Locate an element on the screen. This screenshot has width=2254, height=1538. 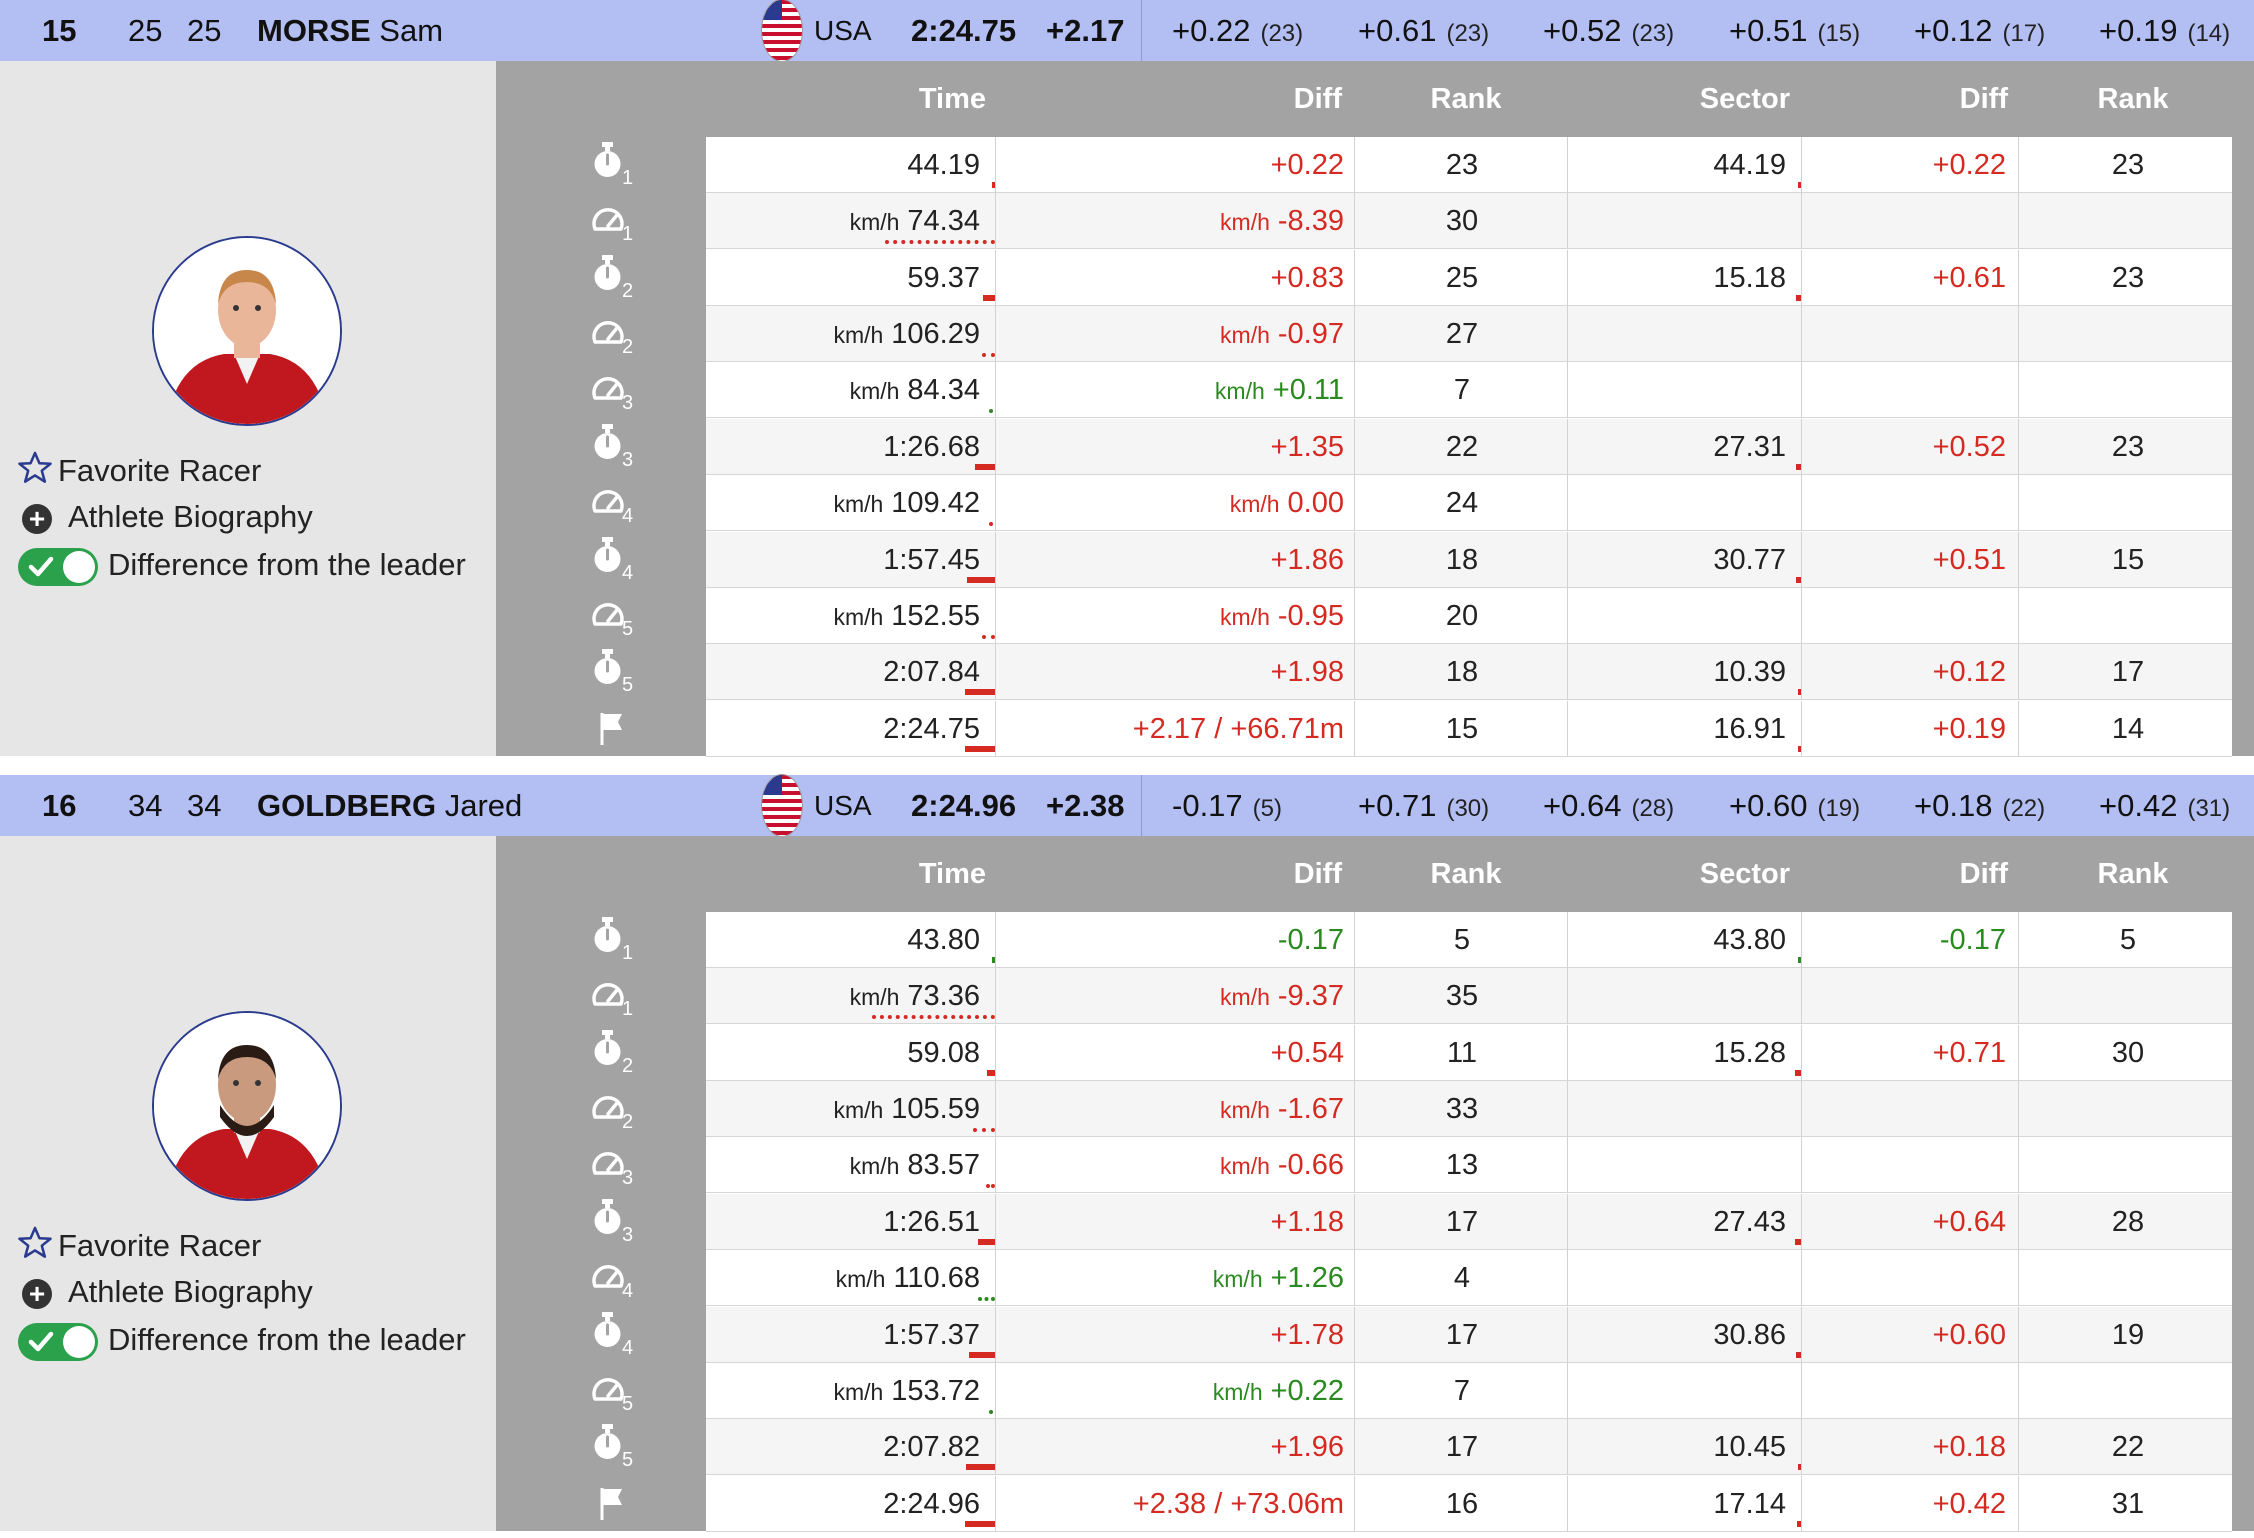
rank-cell: 17 is located at coordinates (1462, 1221).